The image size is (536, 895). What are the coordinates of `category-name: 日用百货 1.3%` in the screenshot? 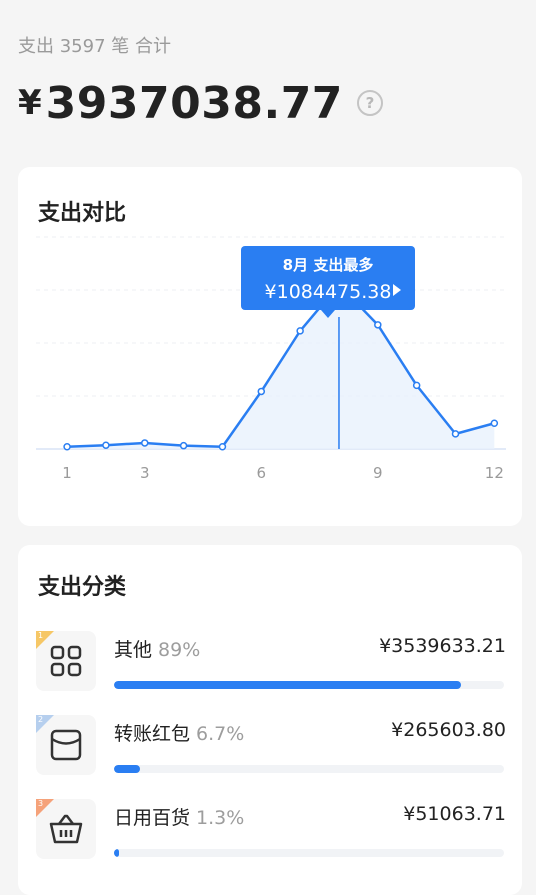 It's located at (179, 816).